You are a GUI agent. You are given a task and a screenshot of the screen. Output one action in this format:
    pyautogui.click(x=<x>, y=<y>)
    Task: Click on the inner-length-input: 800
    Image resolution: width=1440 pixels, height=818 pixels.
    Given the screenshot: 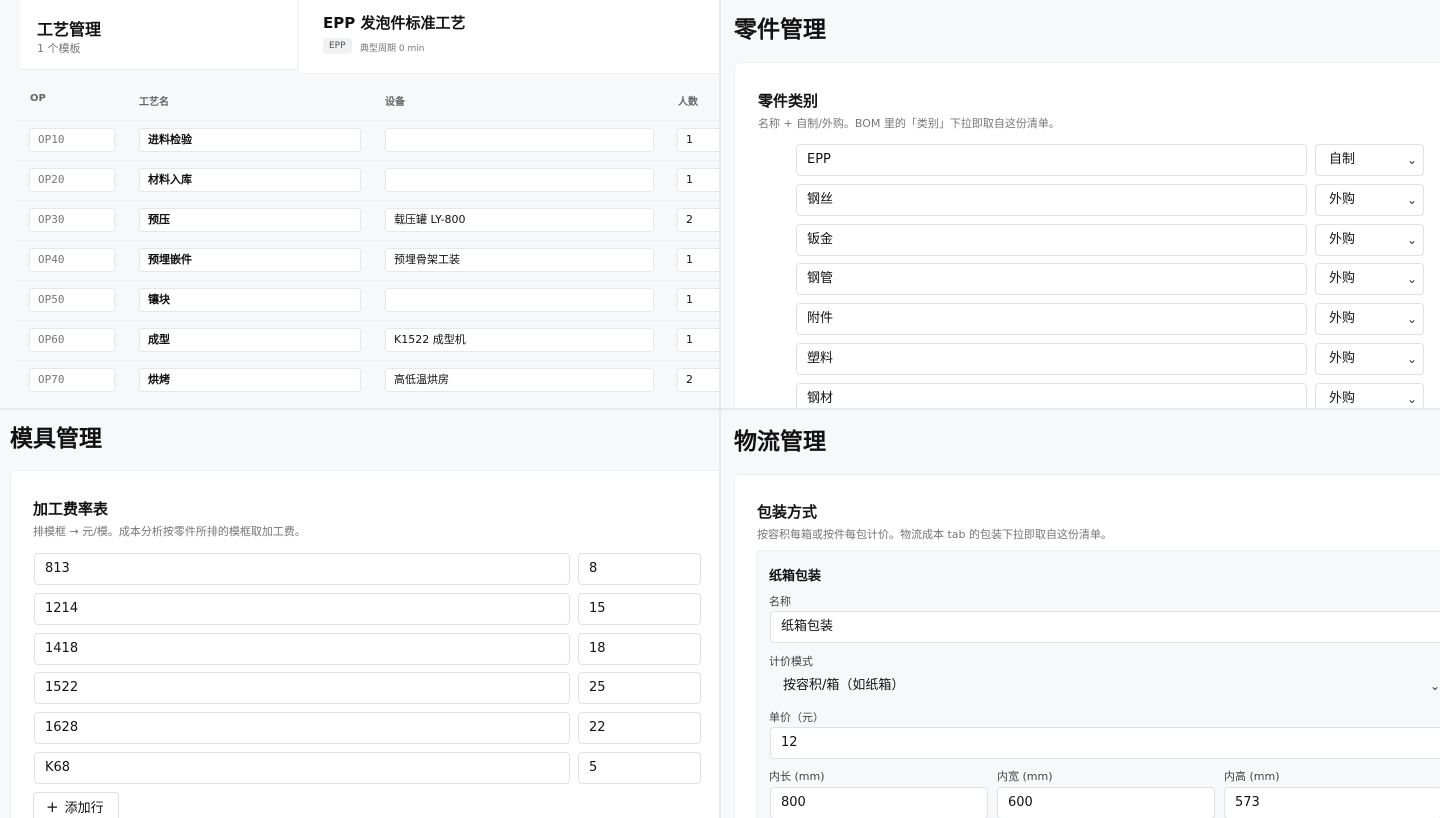 What is the action you would take?
    pyautogui.click(x=879, y=802)
    